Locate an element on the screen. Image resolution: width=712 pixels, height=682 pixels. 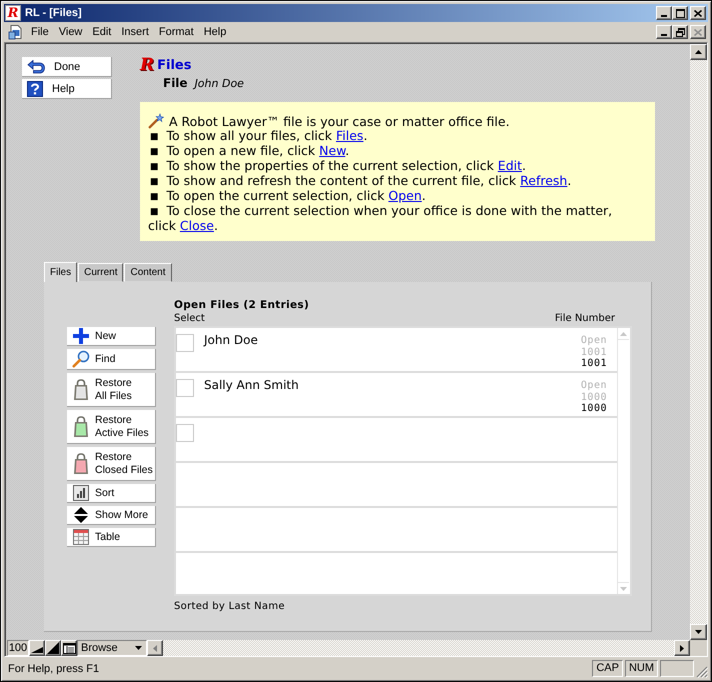
status-indicator: CAP is located at coordinates (607, 668).